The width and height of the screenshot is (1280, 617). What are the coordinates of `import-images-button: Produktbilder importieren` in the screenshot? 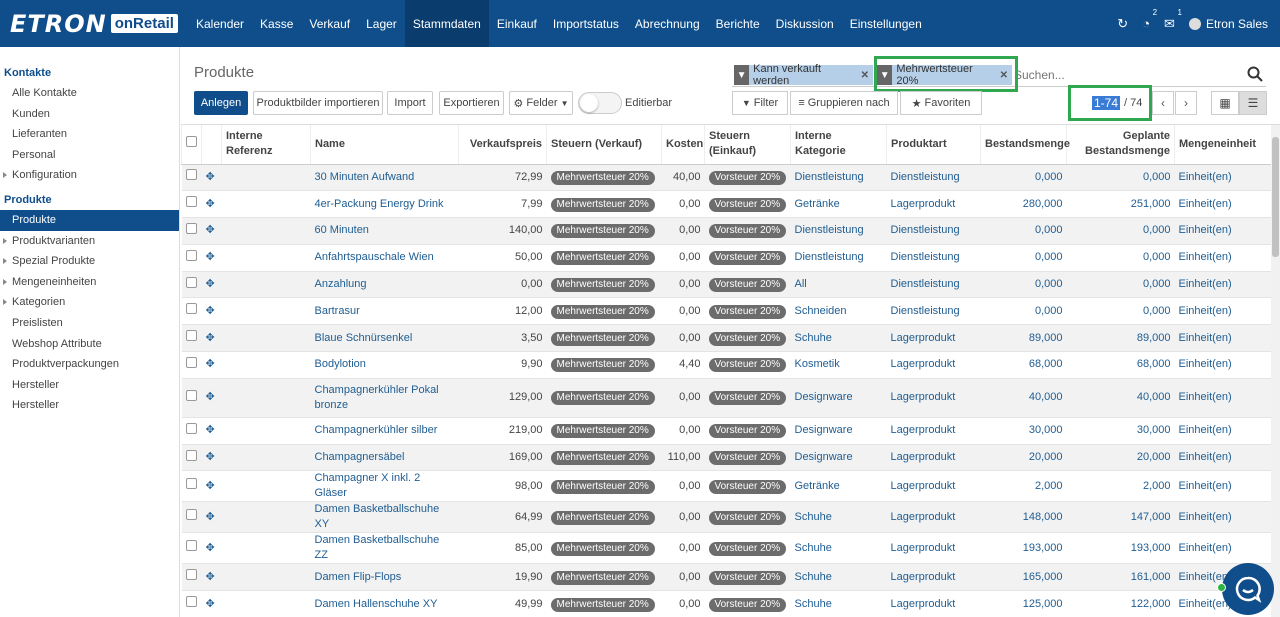 It's located at (318, 103).